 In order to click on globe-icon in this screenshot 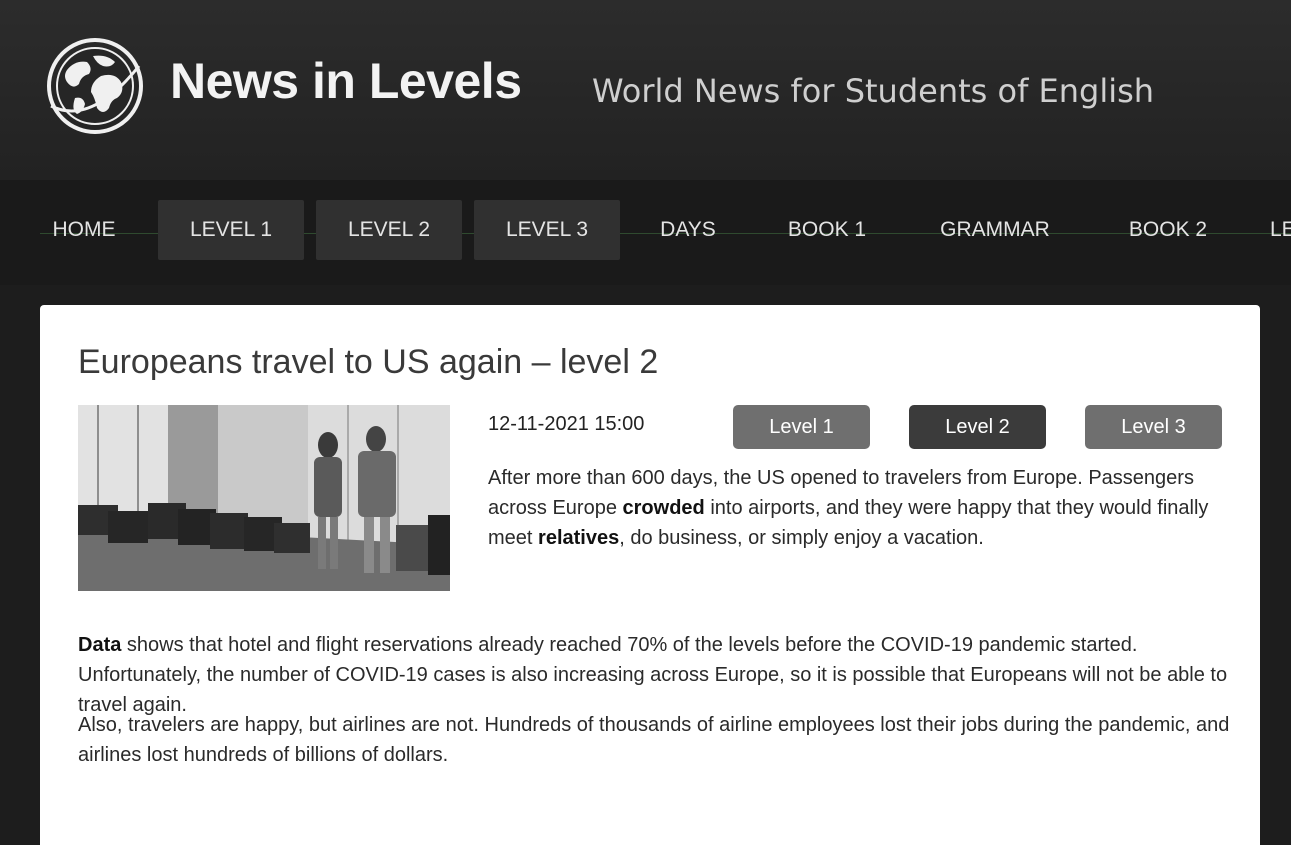, I will do `click(95, 86)`.